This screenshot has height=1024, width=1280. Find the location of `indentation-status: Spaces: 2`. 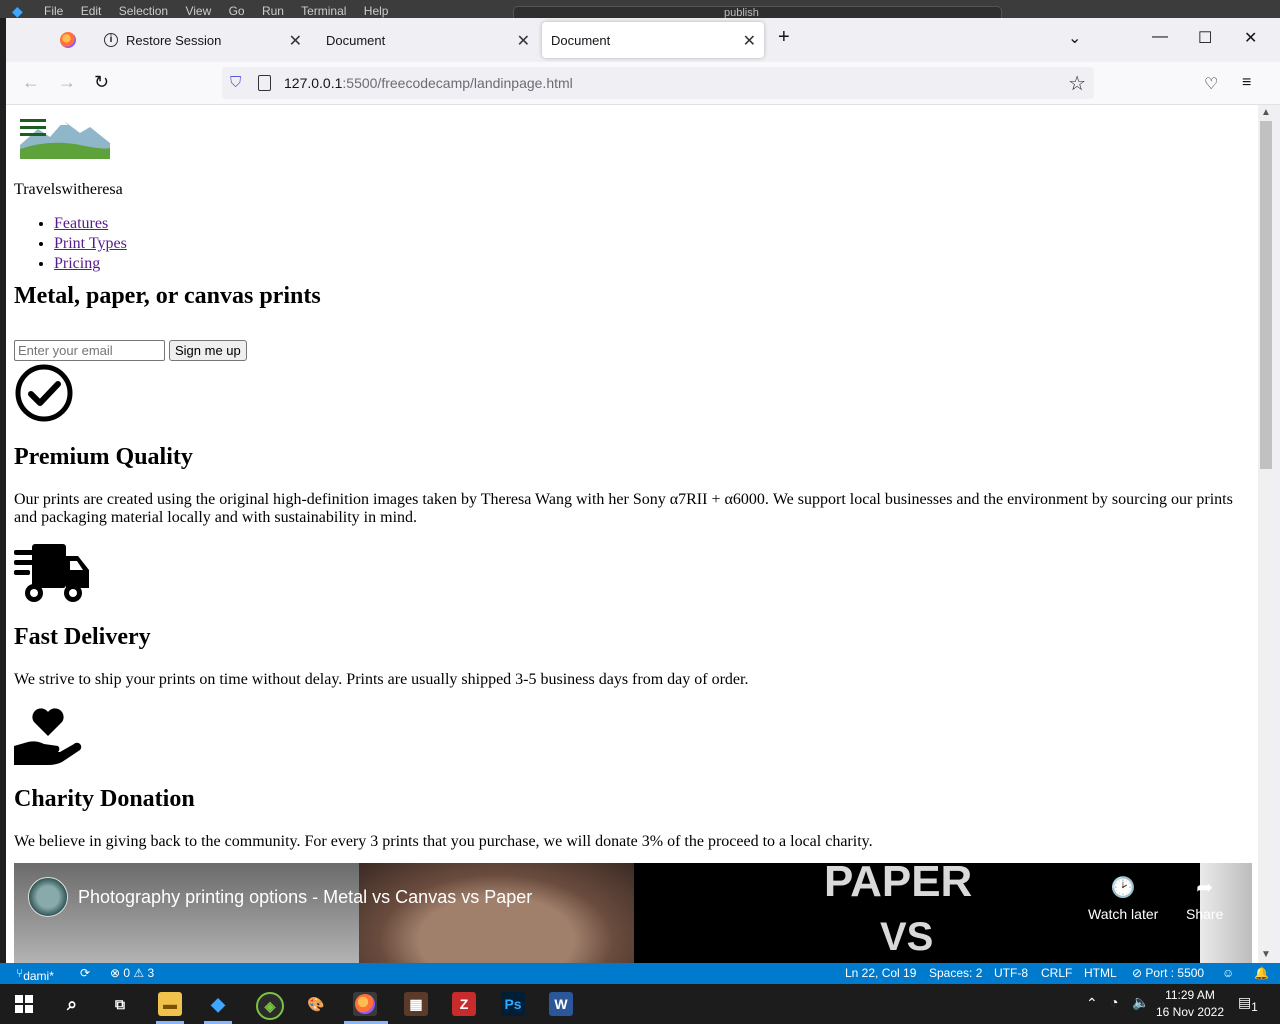

indentation-status: Spaces: 2 is located at coordinates (955, 973).